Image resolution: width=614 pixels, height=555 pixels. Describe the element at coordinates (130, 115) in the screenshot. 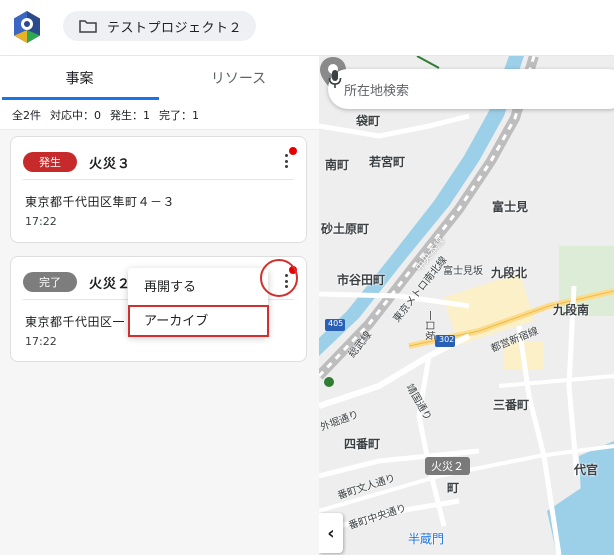

I see `summary-occurred: 発生：1` at that location.